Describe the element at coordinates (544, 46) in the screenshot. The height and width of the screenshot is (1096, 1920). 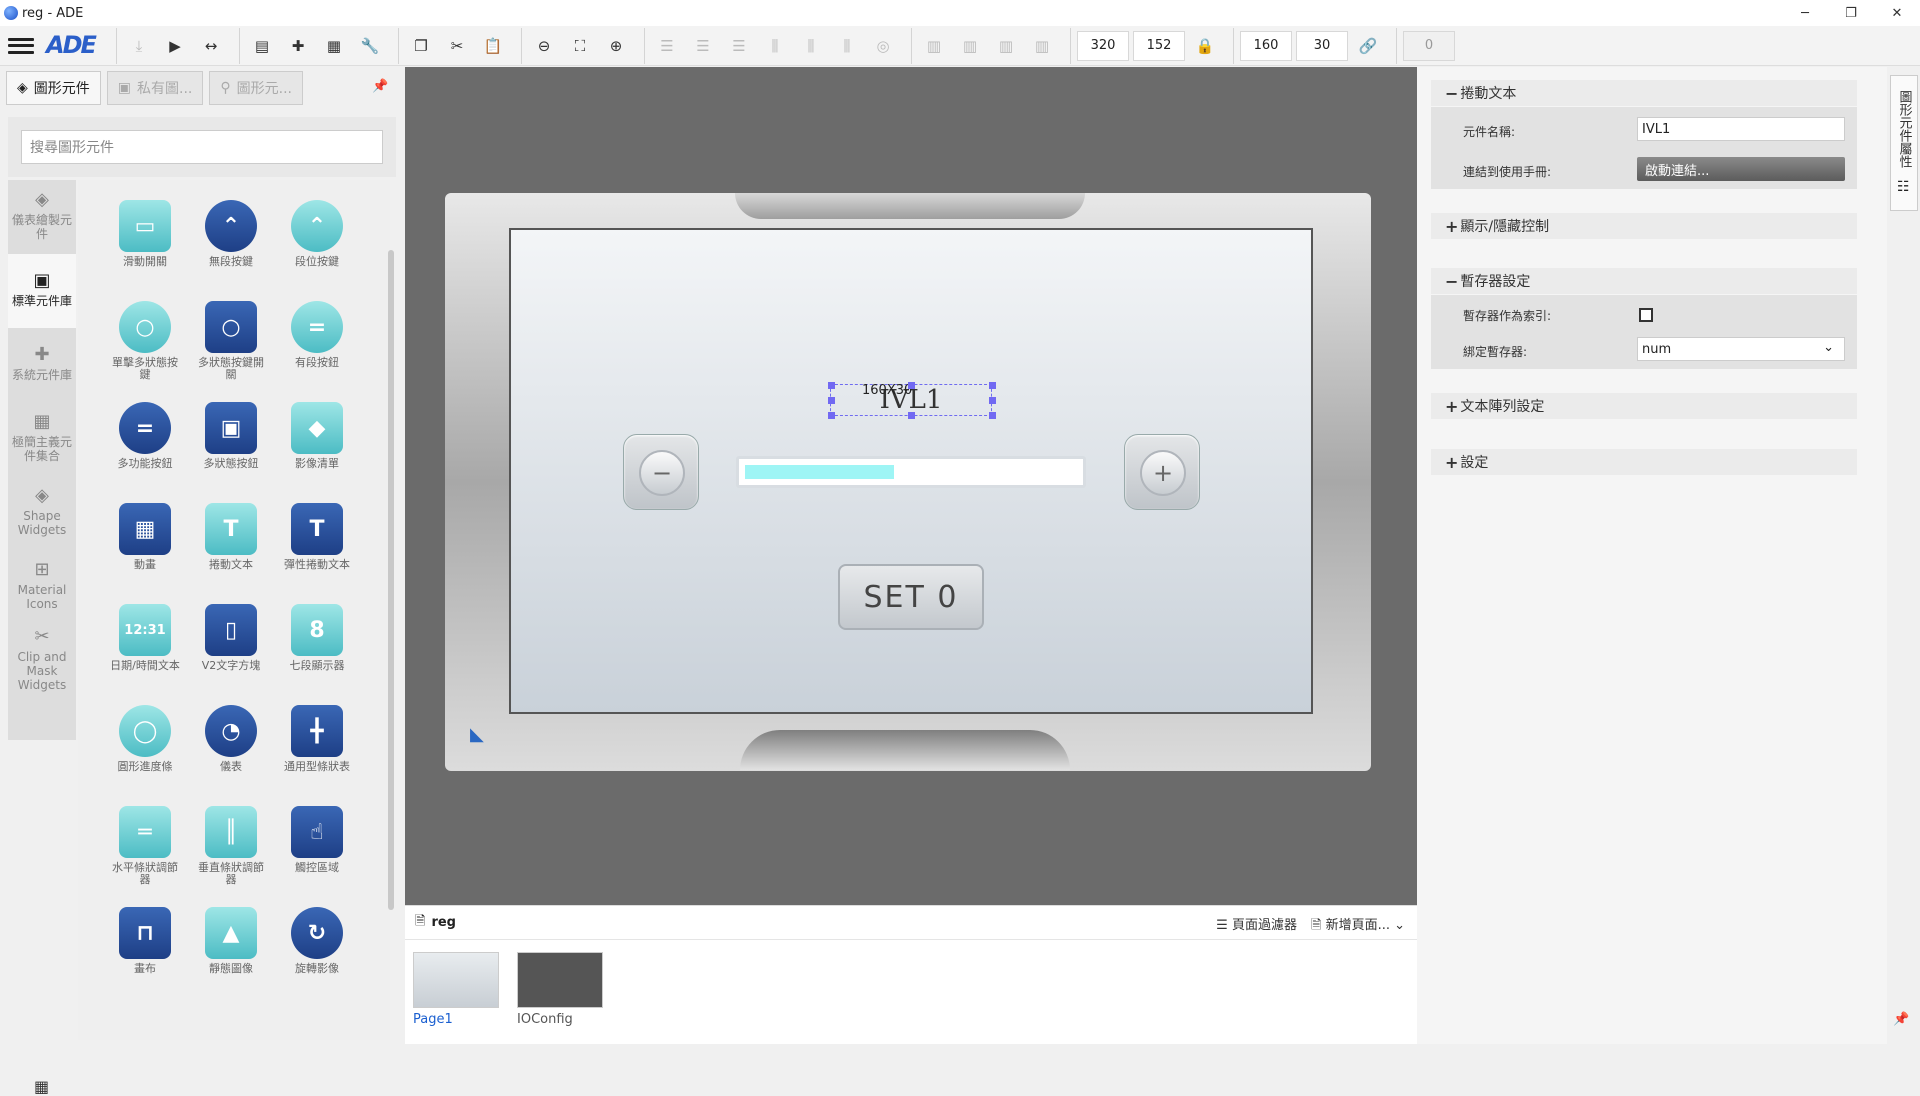
I see `zoom-out-icon: ⊖` at that location.